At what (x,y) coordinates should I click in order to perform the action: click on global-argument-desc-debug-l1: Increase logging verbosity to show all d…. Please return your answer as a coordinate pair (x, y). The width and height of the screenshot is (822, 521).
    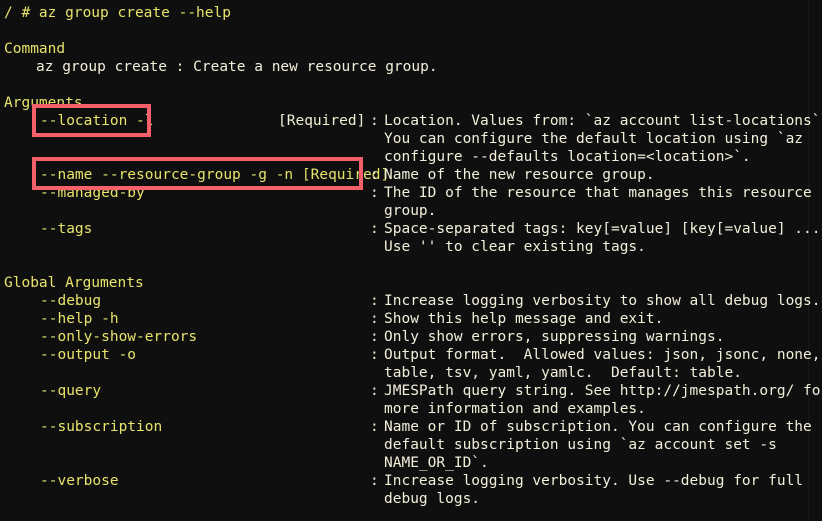
    Looking at the image, I should click on (602, 301).